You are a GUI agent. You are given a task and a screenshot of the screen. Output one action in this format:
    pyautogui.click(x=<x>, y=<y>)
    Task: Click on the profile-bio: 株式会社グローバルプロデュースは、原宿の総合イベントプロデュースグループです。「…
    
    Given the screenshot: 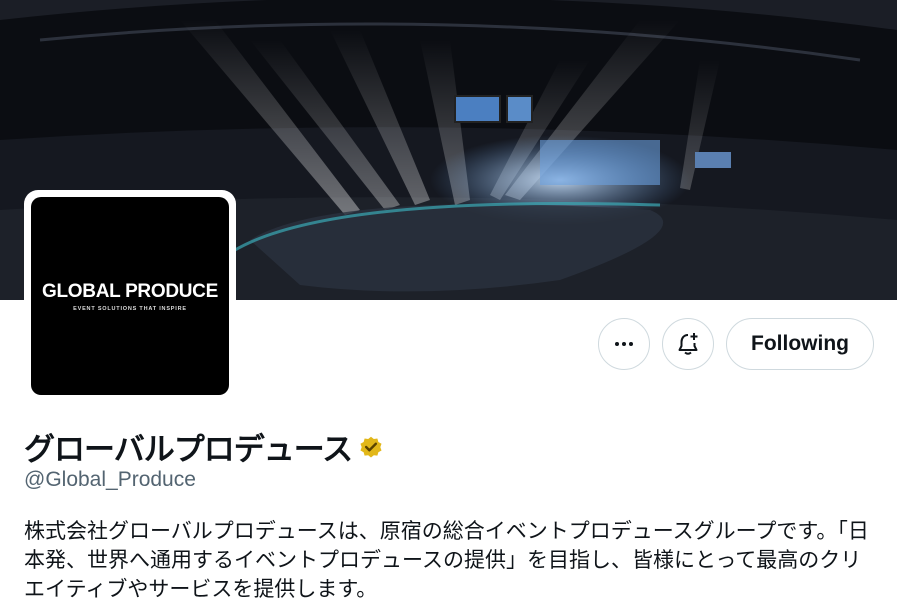 What is the action you would take?
    pyautogui.click(x=446, y=560)
    